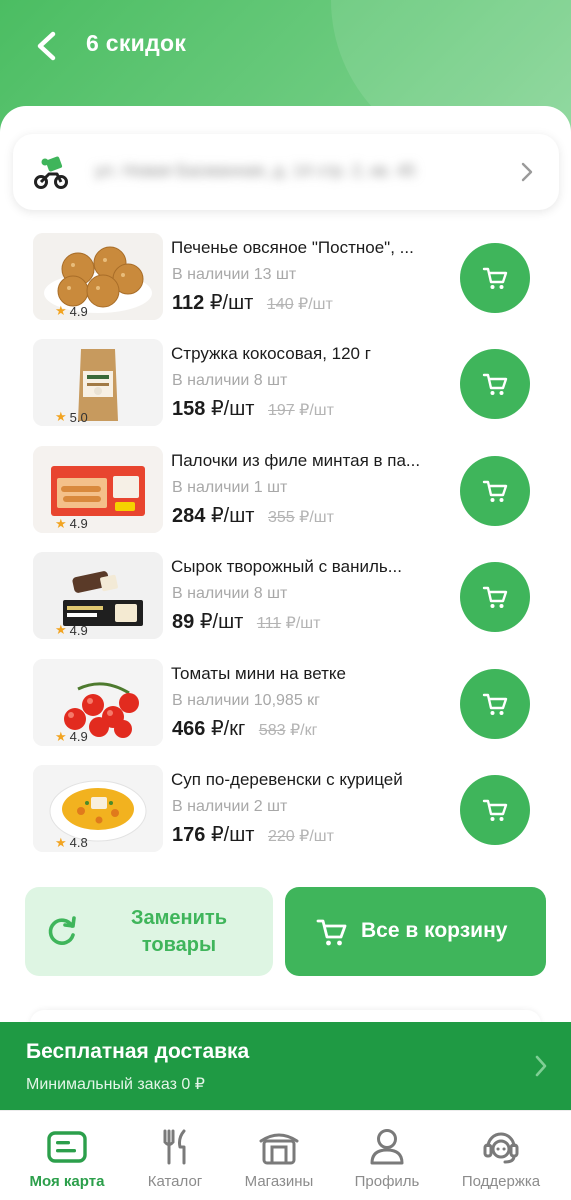 The height and width of the screenshot is (1200, 571). Describe the element at coordinates (138, 1051) in the screenshot. I see `delivery-title: Бесплатная доставка` at that location.